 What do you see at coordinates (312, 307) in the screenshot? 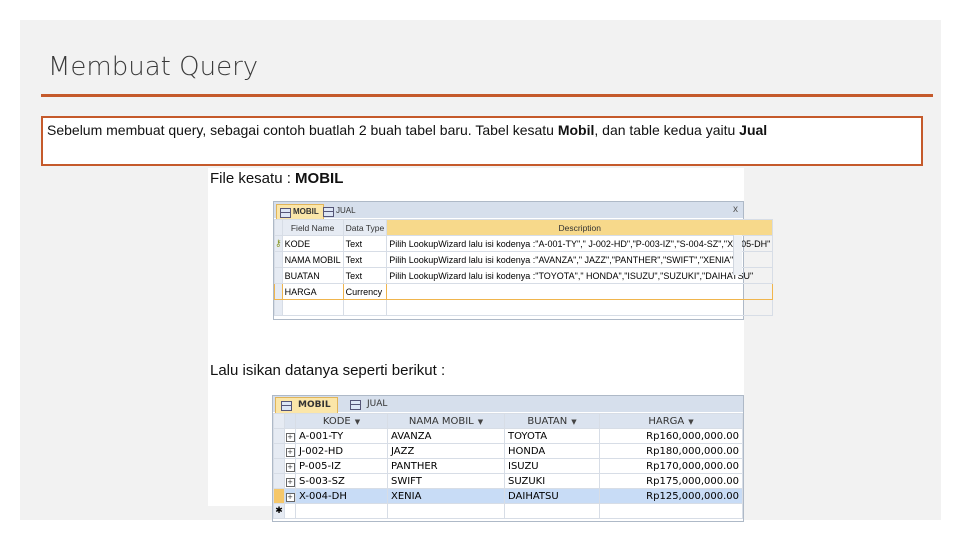
I see `field-name-cell` at bounding box center [312, 307].